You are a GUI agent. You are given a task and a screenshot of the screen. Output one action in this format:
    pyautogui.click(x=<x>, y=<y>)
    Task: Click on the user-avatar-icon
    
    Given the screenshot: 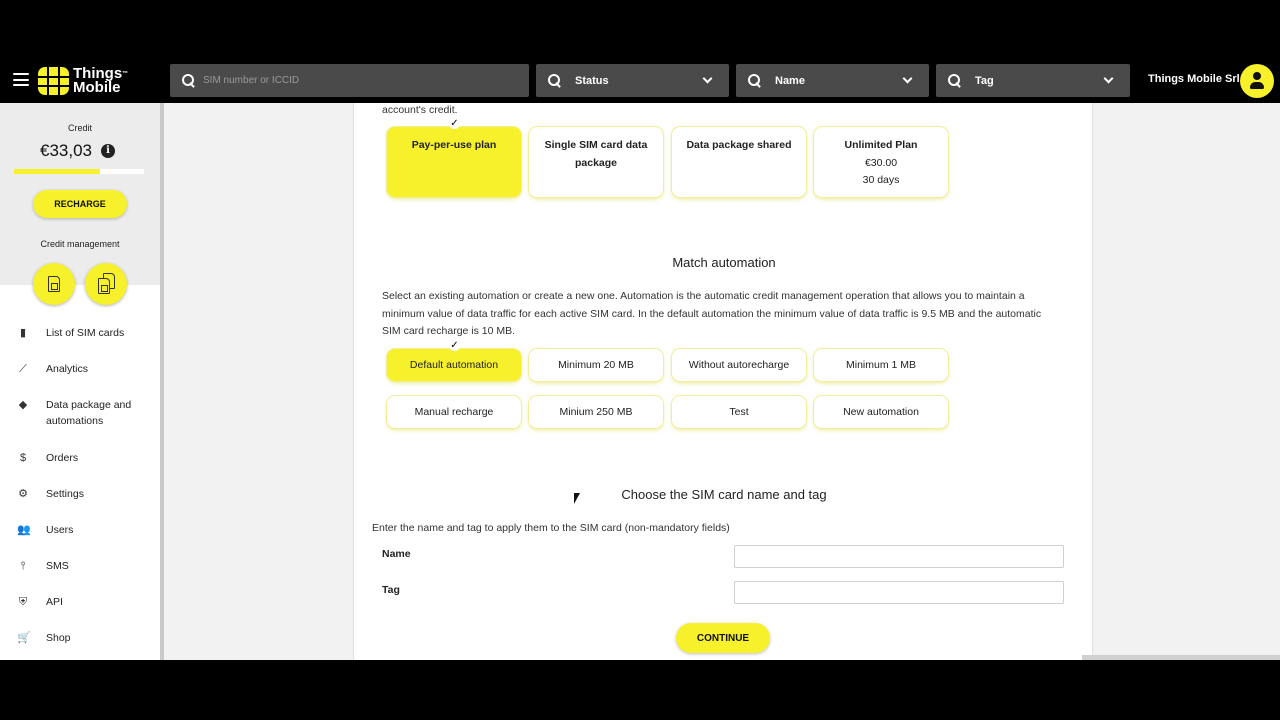 What is the action you would take?
    pyautogui.click(x=1257, y=81)
    